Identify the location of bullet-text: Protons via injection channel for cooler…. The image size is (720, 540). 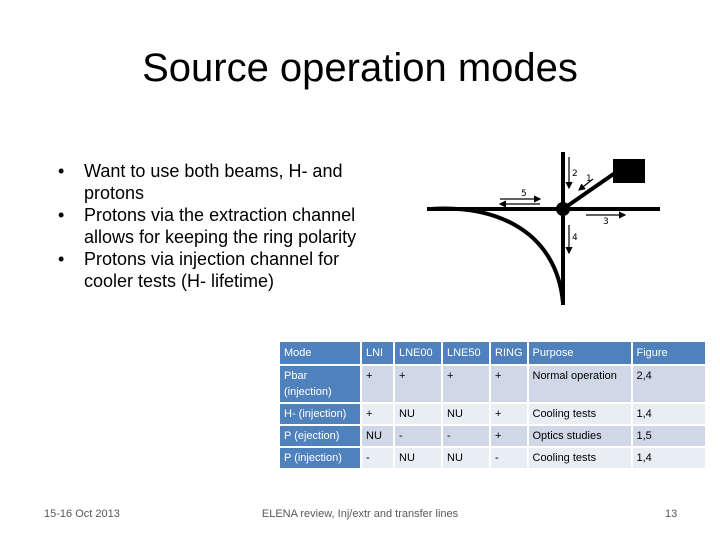
(212, 270).